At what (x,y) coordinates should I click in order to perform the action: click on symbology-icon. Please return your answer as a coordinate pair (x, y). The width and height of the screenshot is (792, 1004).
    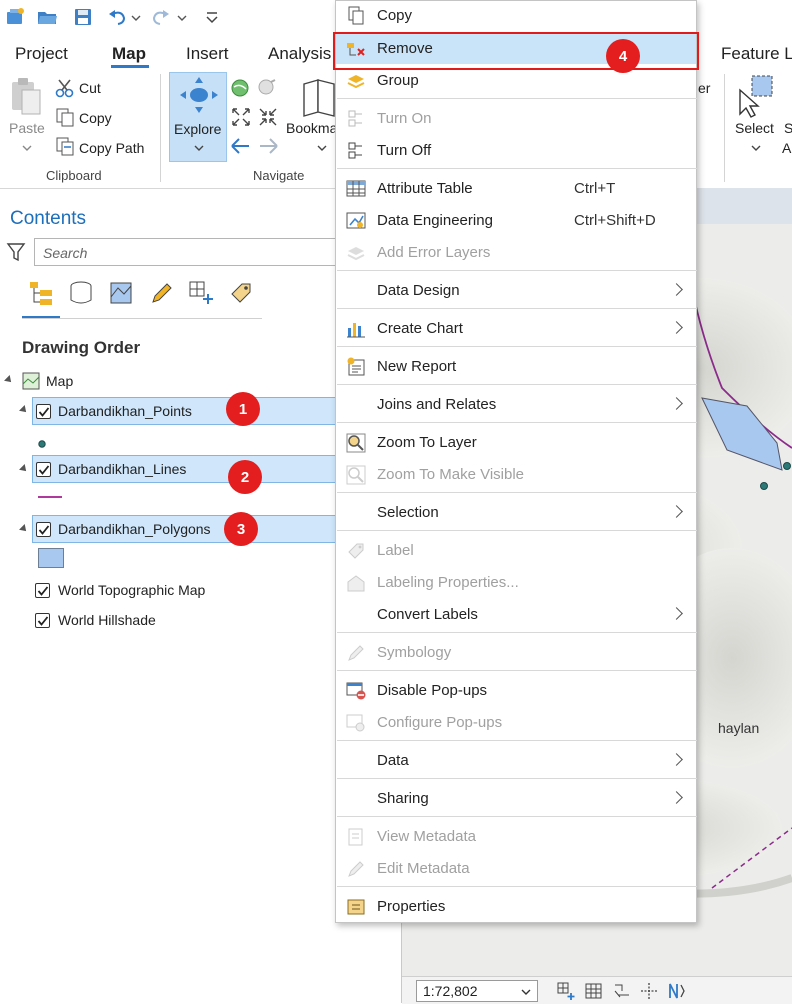
    Looking at the image, I should click on (356, 653).